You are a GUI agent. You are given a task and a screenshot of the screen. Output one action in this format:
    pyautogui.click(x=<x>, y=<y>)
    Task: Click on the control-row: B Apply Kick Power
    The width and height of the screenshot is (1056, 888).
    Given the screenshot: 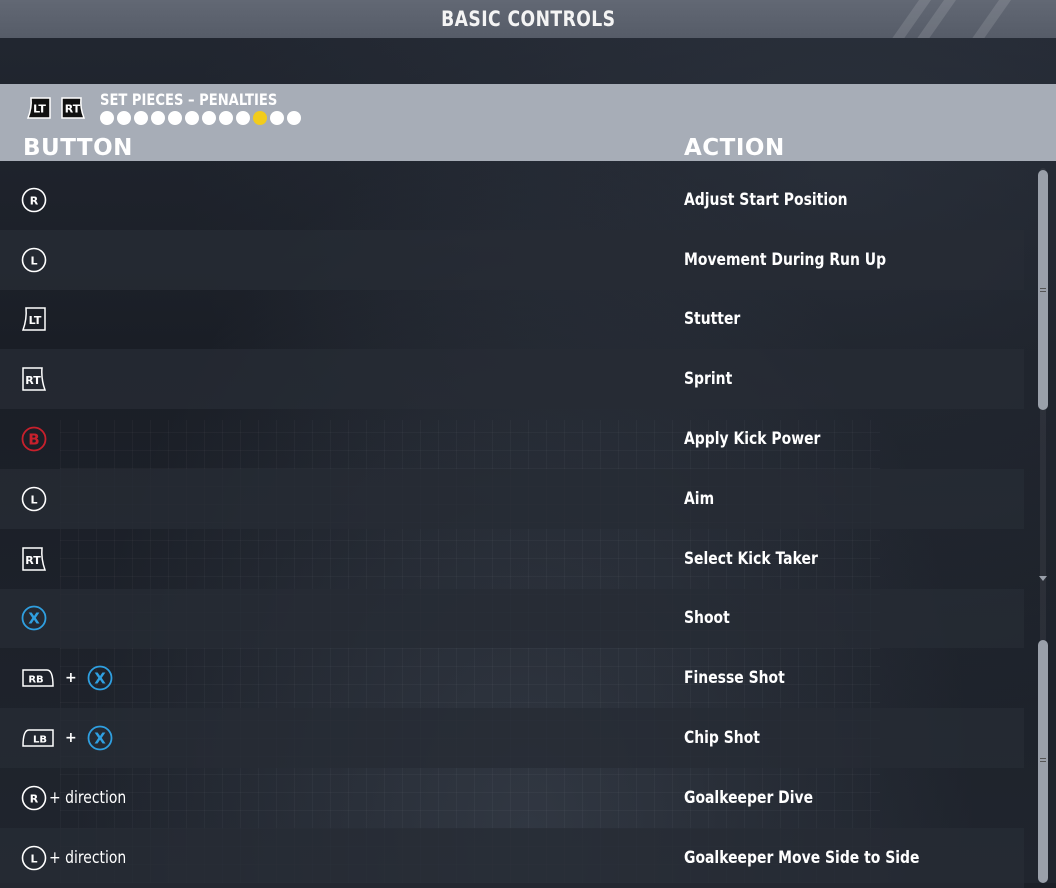 What is the action you would take?
    pyautogui.click(x=512, y=439)
    